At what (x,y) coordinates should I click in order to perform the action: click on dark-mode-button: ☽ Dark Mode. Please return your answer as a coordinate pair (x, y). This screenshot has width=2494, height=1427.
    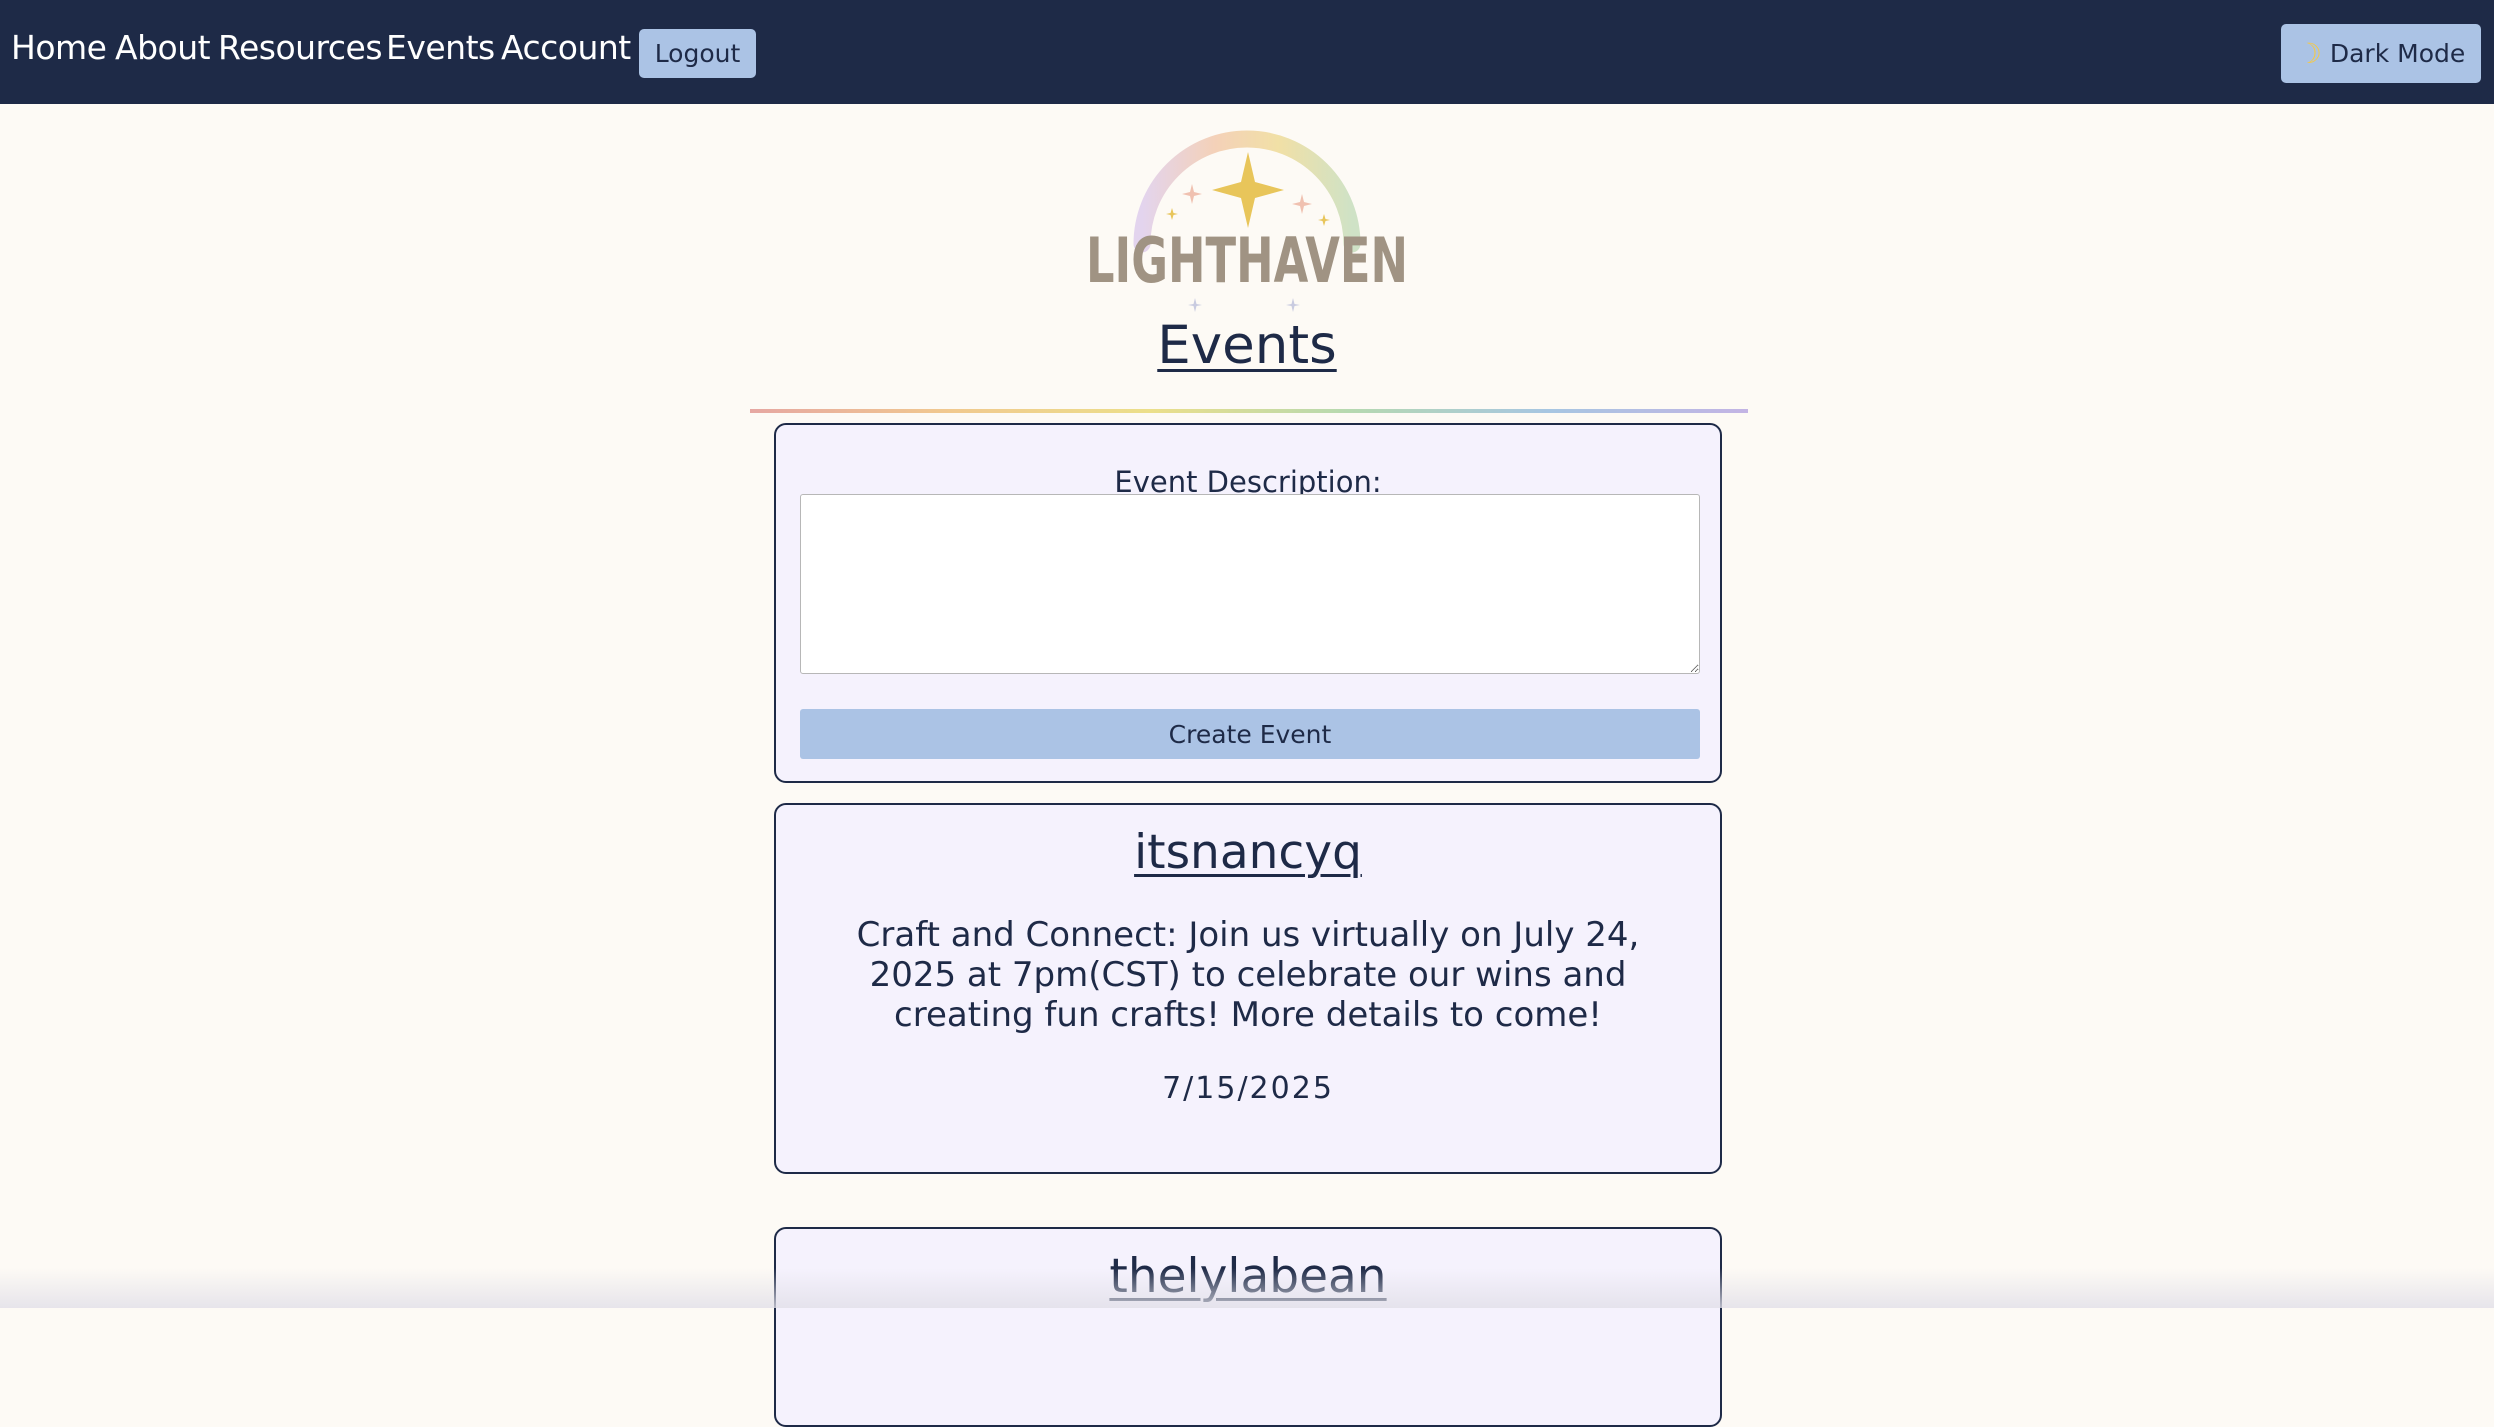
    Looking at the image, I should click on (2381, 53).